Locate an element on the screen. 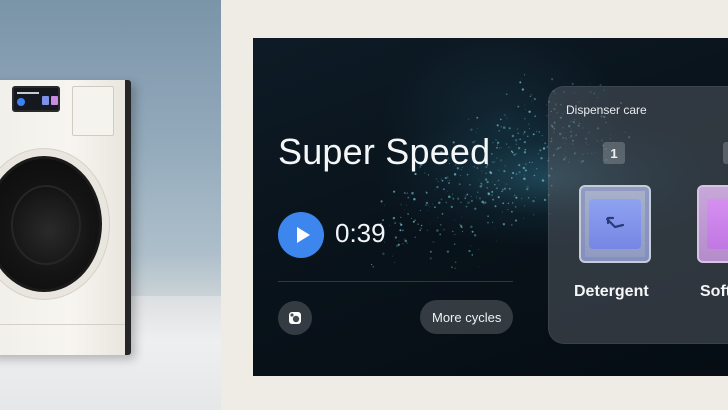 The image size is (728, 410). softener-dispenser-button is located at coordinates (712, 224).